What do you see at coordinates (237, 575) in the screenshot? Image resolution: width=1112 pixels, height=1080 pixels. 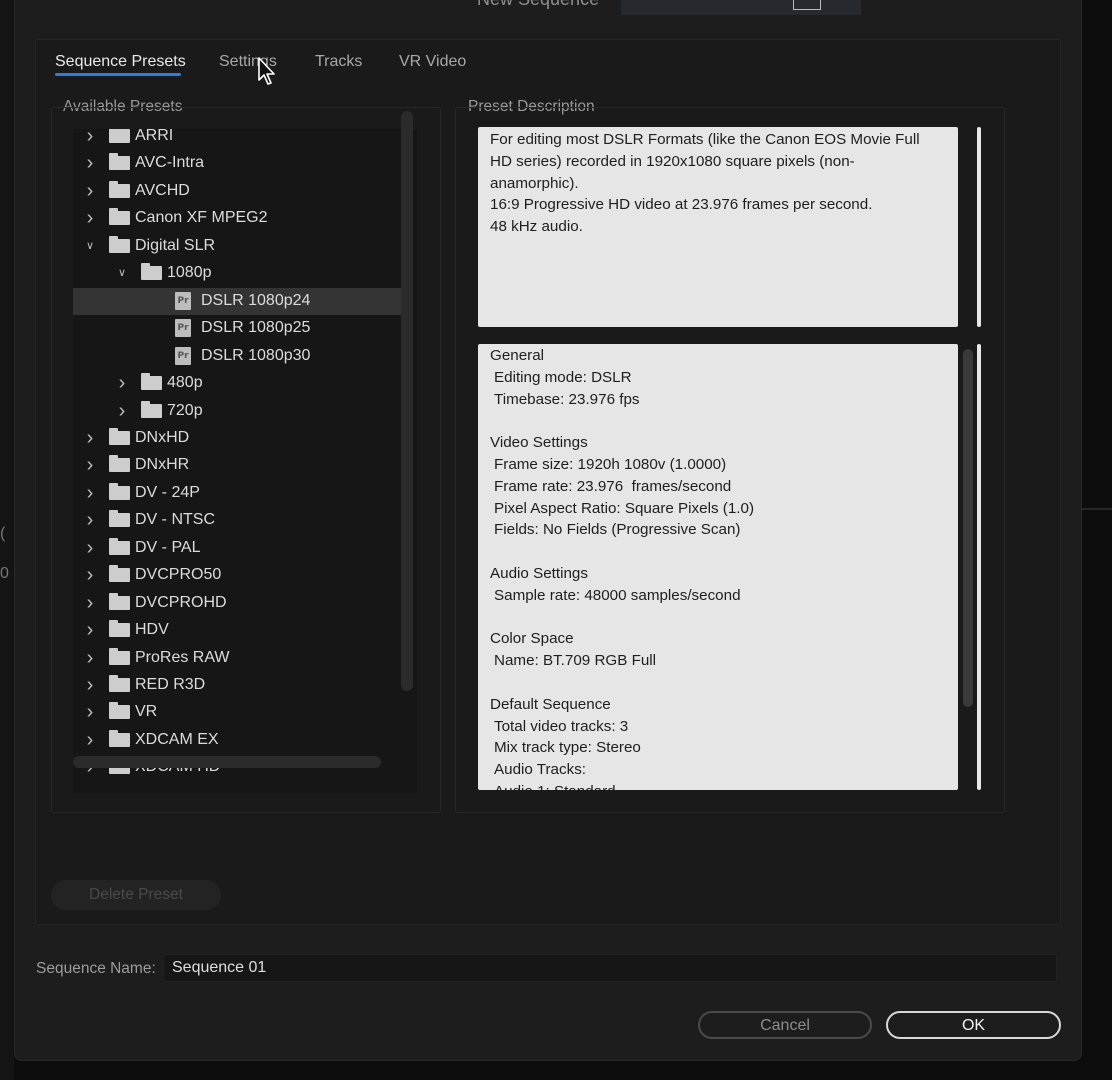 I see `preset-folder-row: › DVCPRO50` at bounding box center [237, 575].